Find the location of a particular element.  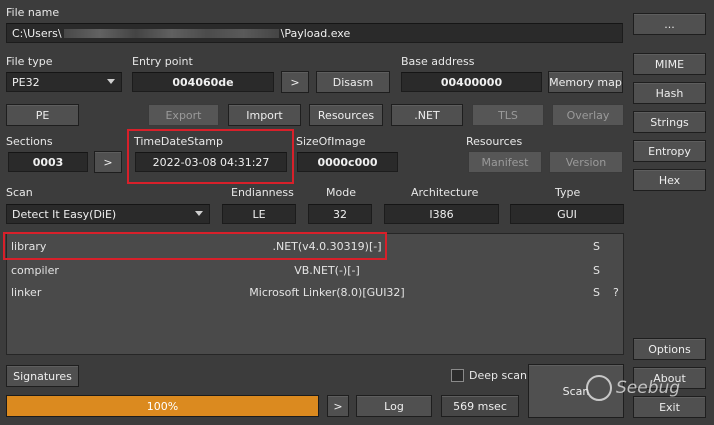

file-type-select: PE32 is located at coordinates (64, 82).